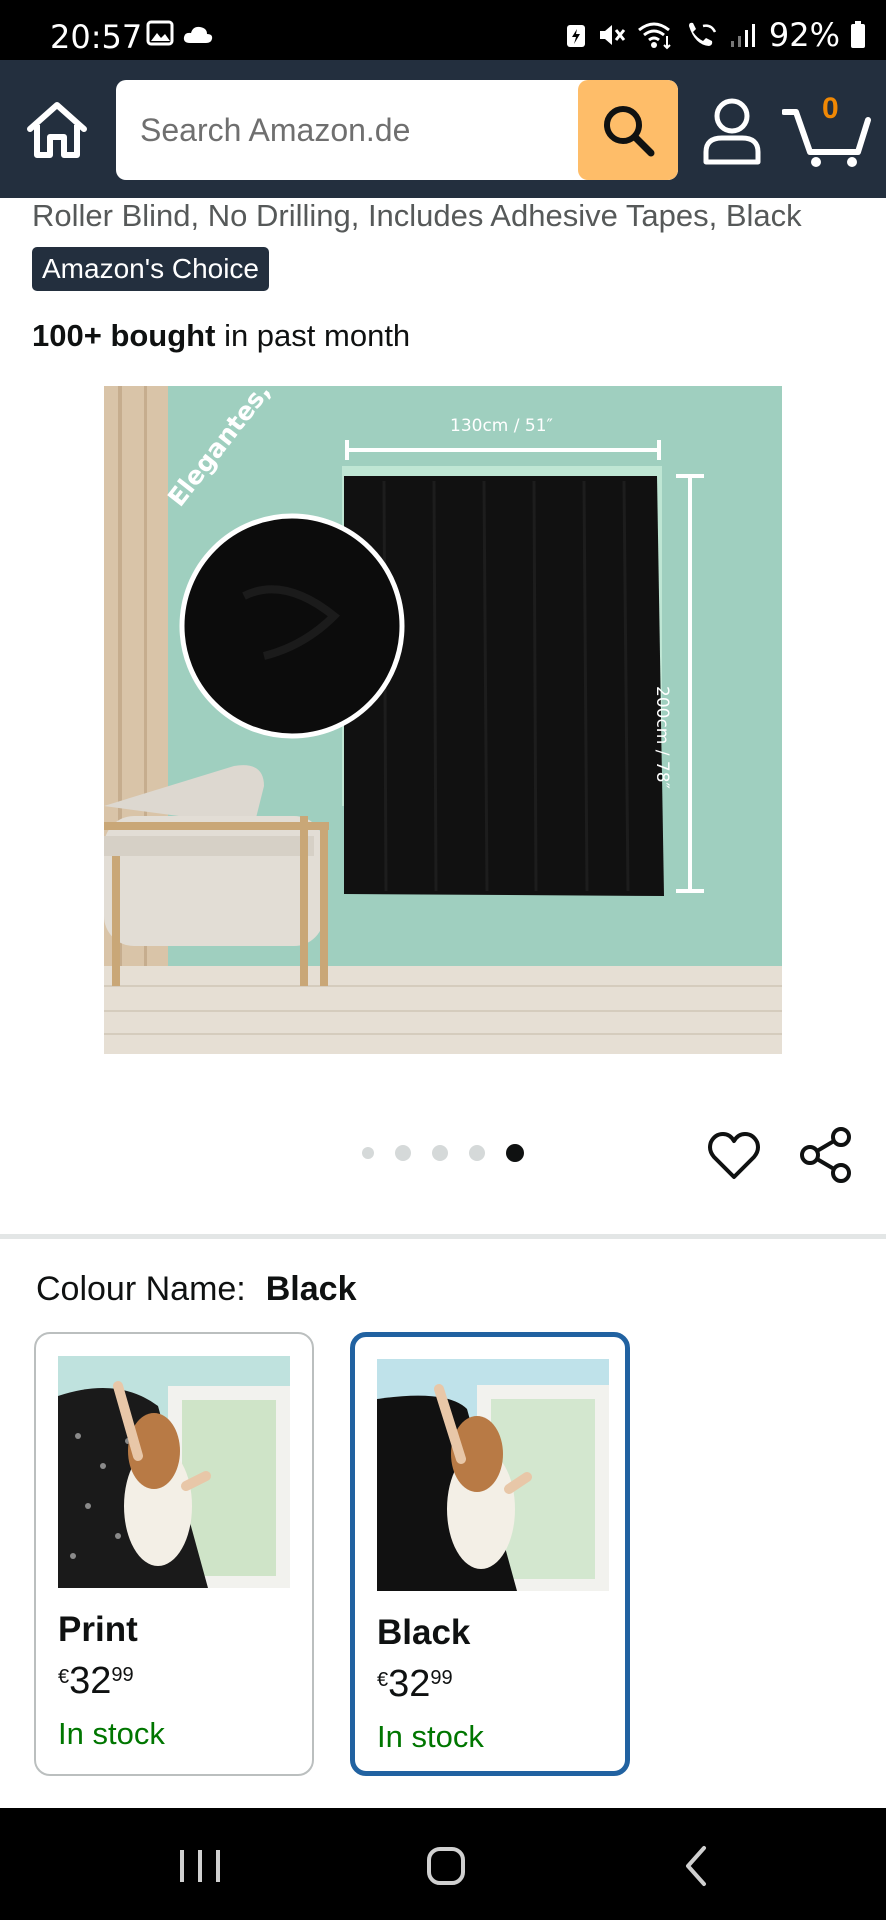 The width and height of the screenshot is (886, 1920). What do you see at coordinates (575, 36) in the screenshot?
I see `battery-saver-icon` at bounding box center [575, 36].